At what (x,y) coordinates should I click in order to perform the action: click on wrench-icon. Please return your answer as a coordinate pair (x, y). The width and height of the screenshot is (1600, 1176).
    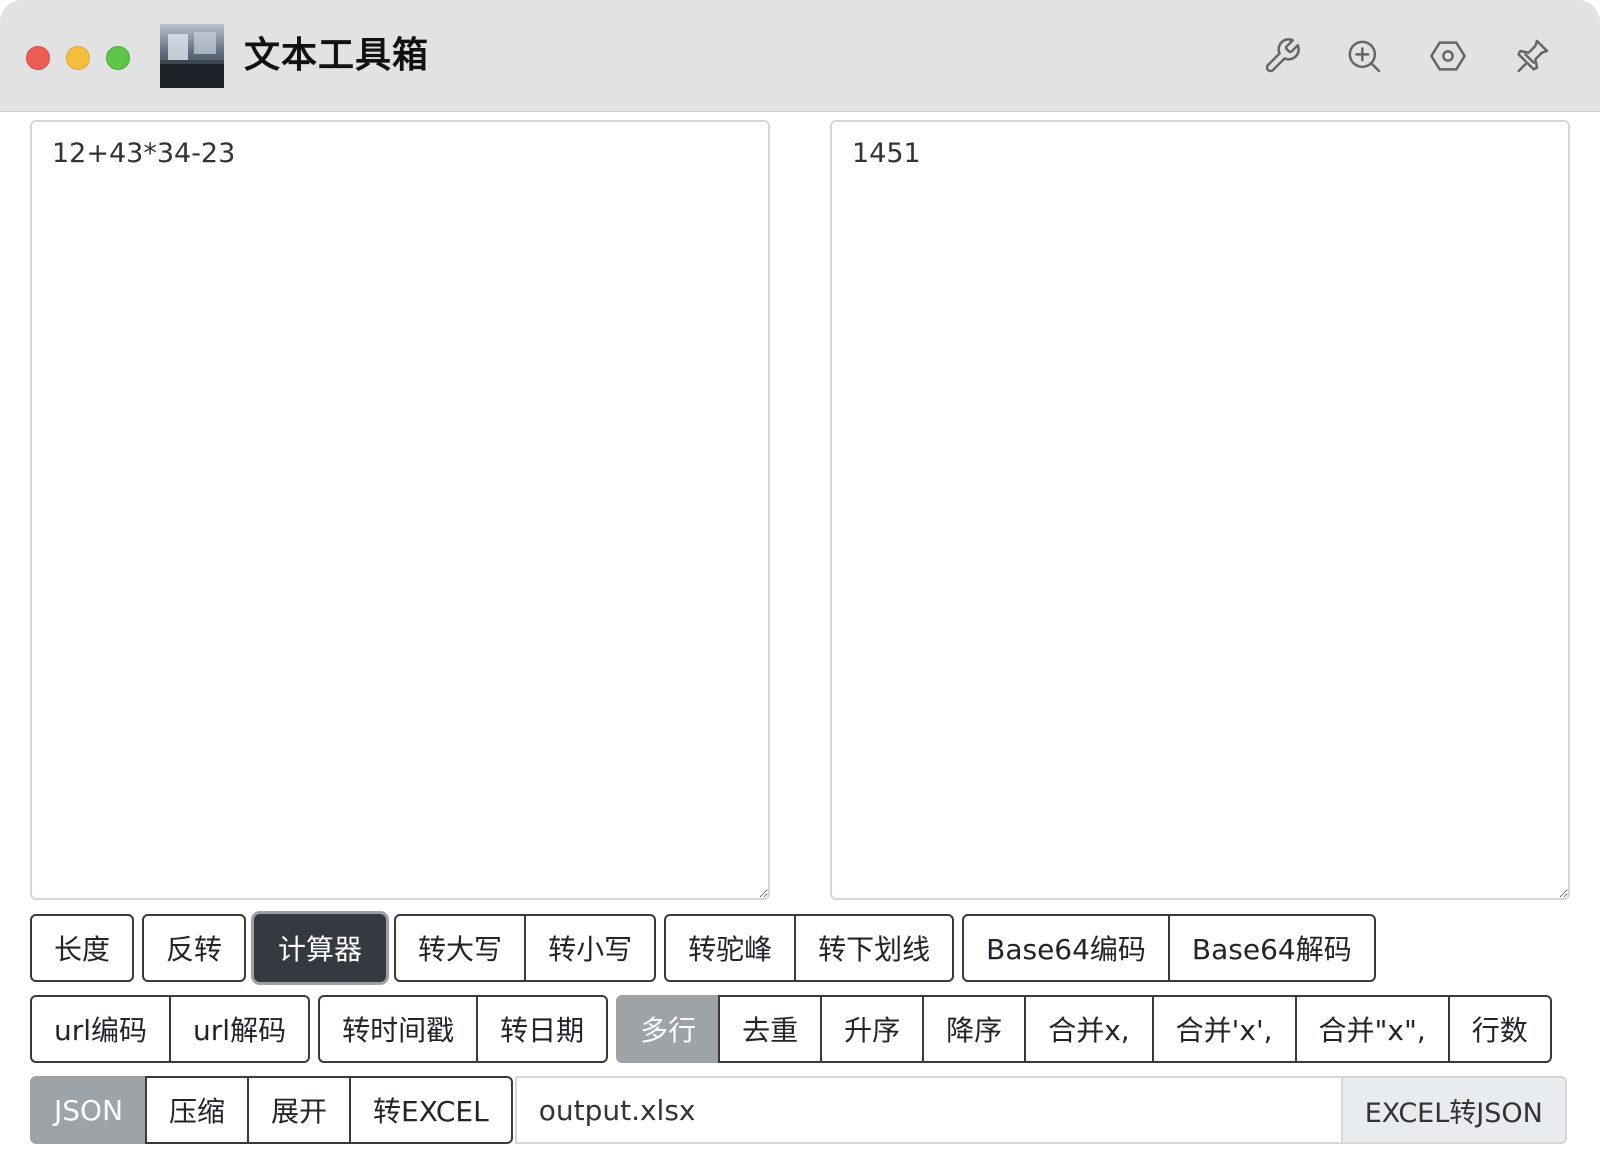
    Looking at the image, I should click on (1282, 56).